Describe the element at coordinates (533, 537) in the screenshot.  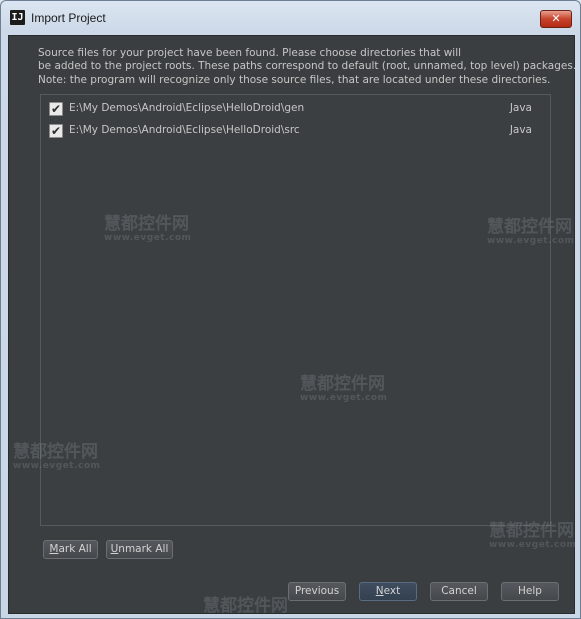
I see `watermark: 慧都控件网 www.evget.com` at that location.